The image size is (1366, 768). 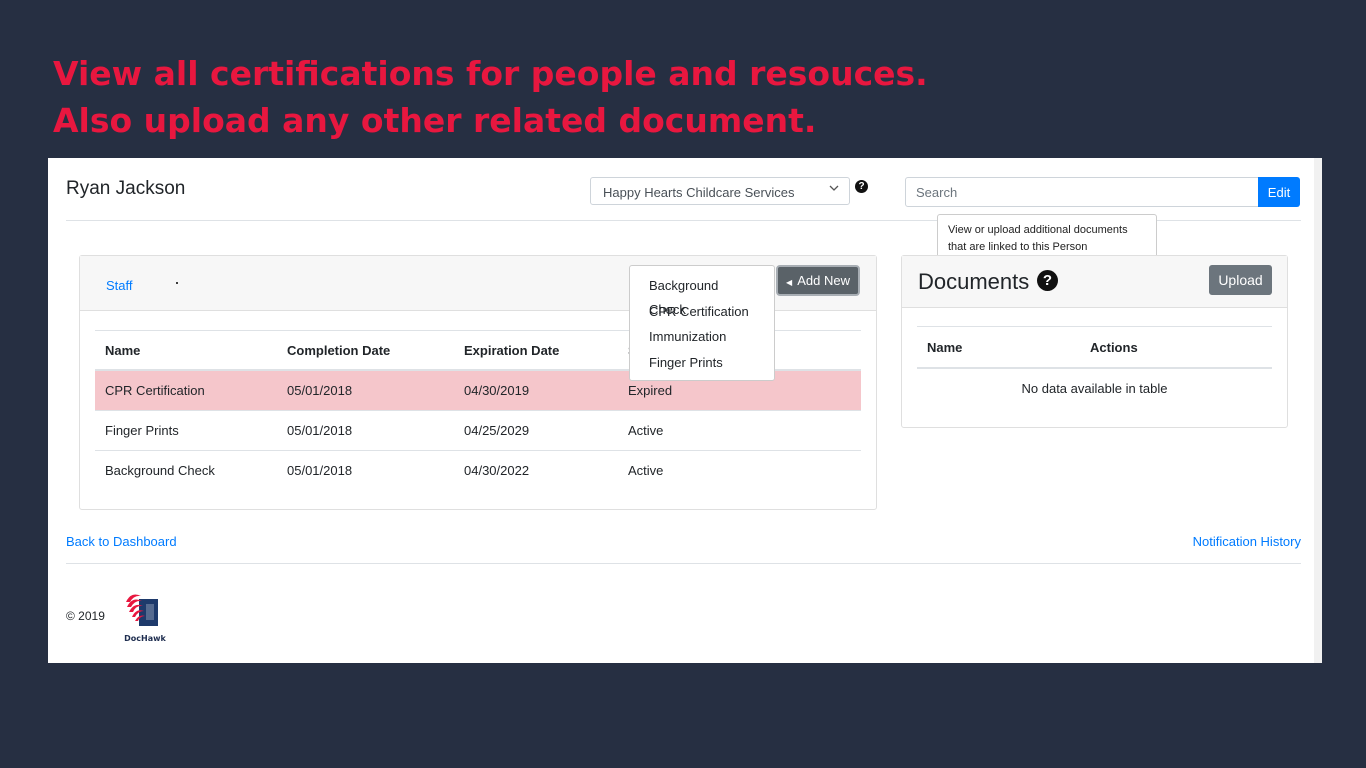 What do you see at coordinates (435, 120) in the screenshot?
I see `headline-line-2: Also upload any other related document.` at bounding box center [435, 120].